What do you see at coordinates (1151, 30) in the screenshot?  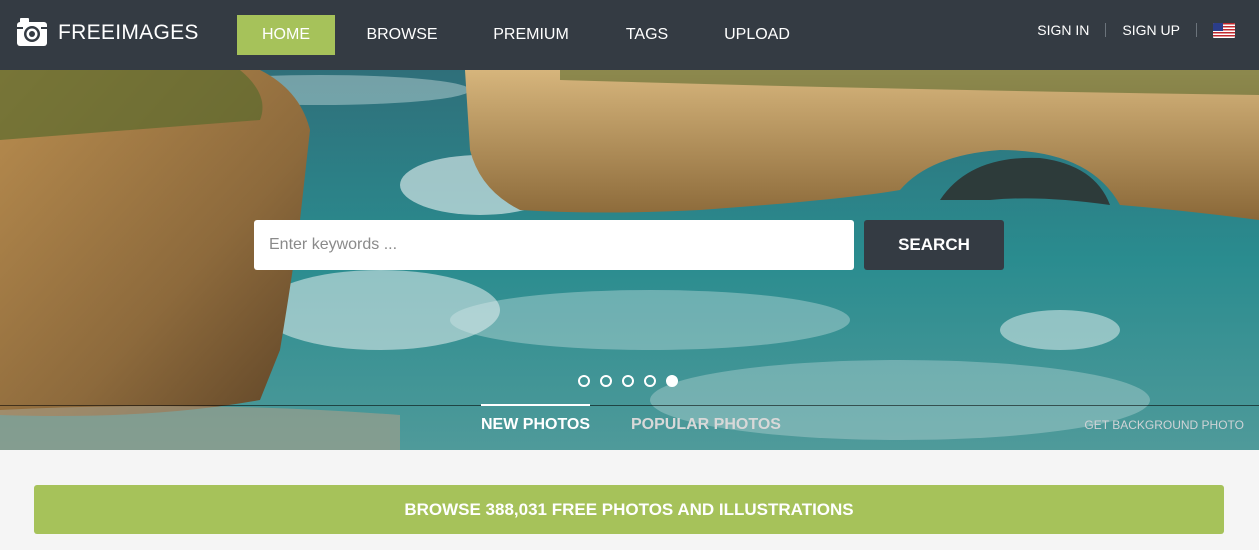 I see `sign-up-link: SIGN UP` at bounding box center [1151, 30].